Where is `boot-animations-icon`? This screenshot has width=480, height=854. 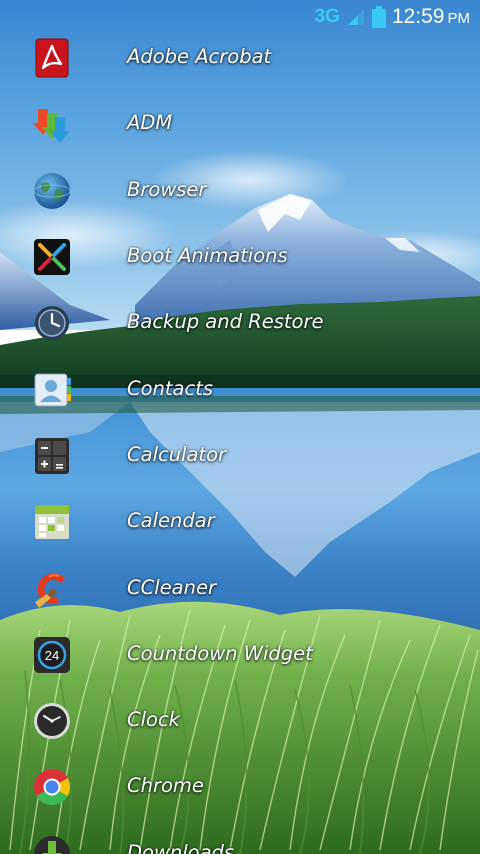
boot-animations-icon is located at coordinates (52, 257).